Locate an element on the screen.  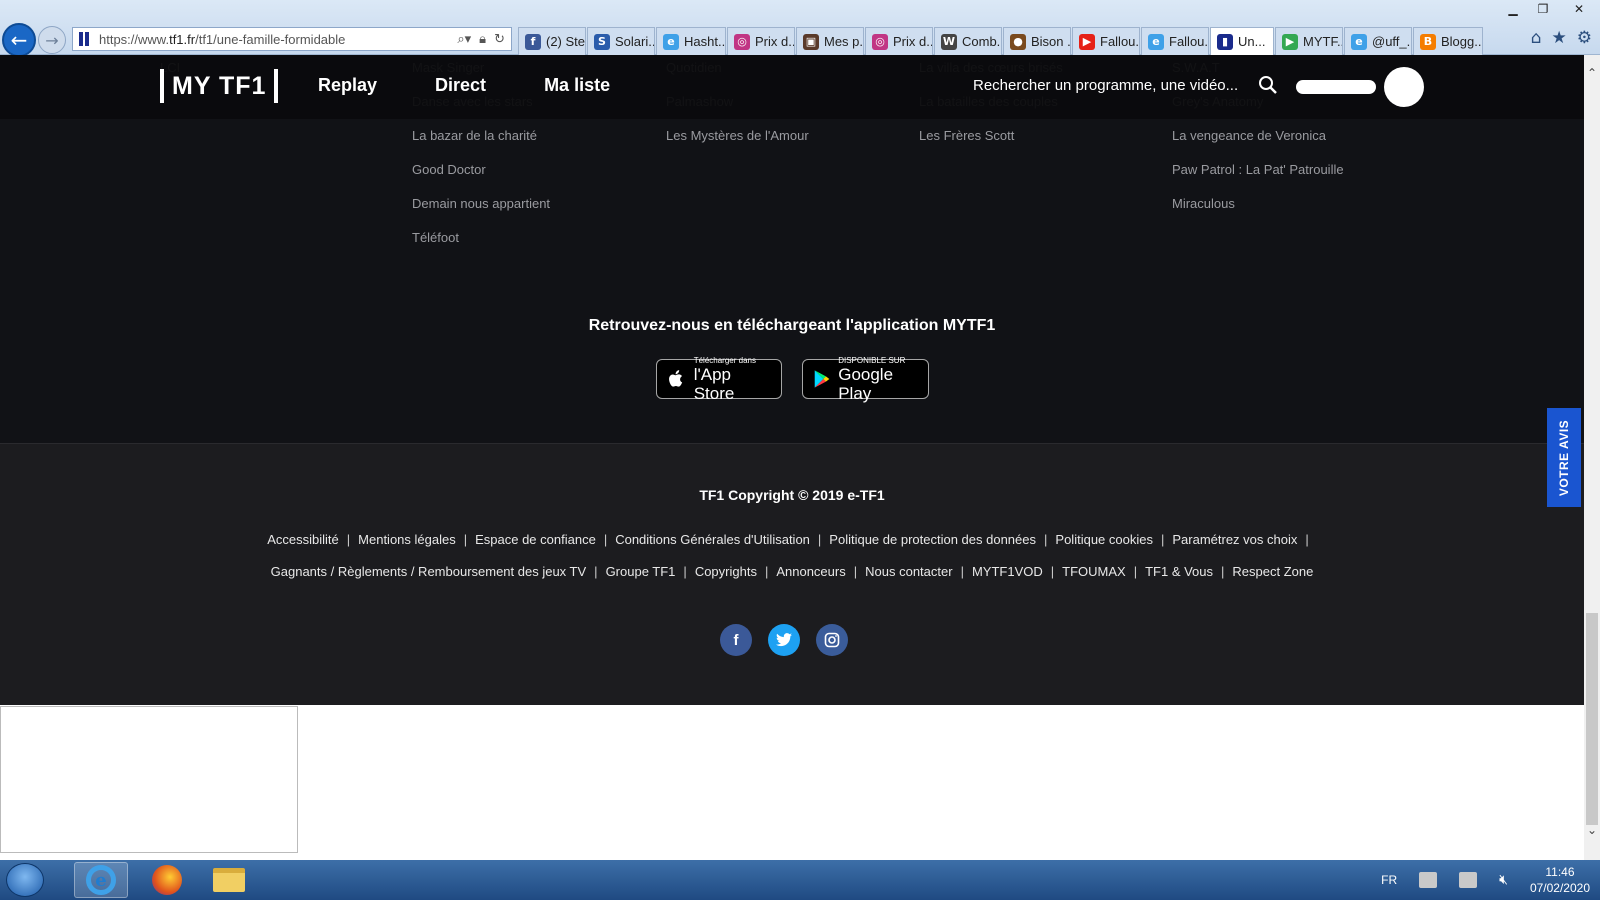
close-window-button: ✕ is located at coordinates (1579, 9).